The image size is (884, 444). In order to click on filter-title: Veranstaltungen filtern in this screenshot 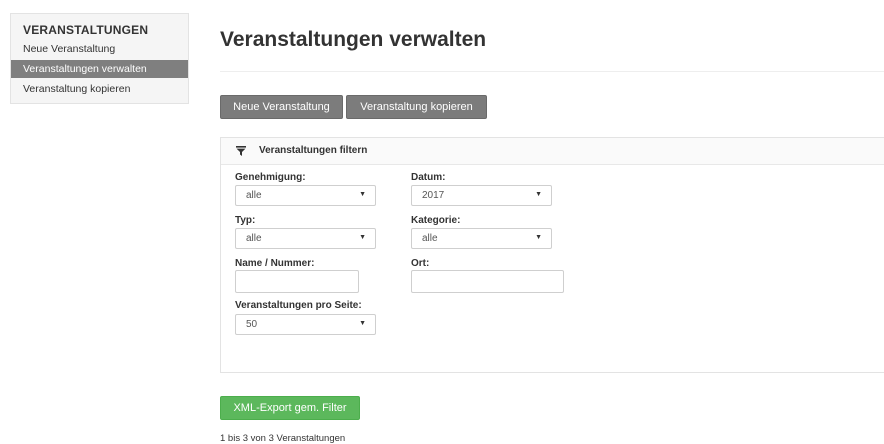, I will do `click(313, 150)`.